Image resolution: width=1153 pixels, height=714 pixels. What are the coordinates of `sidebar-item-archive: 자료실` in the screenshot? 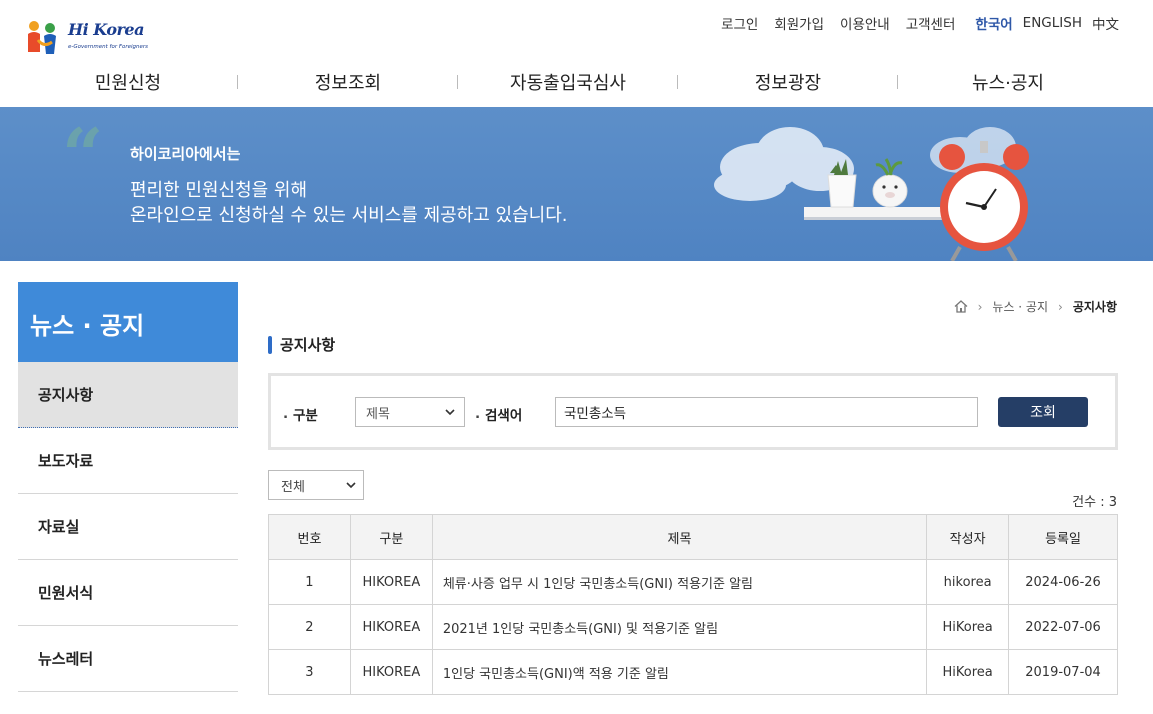 It's located at (128, 527).